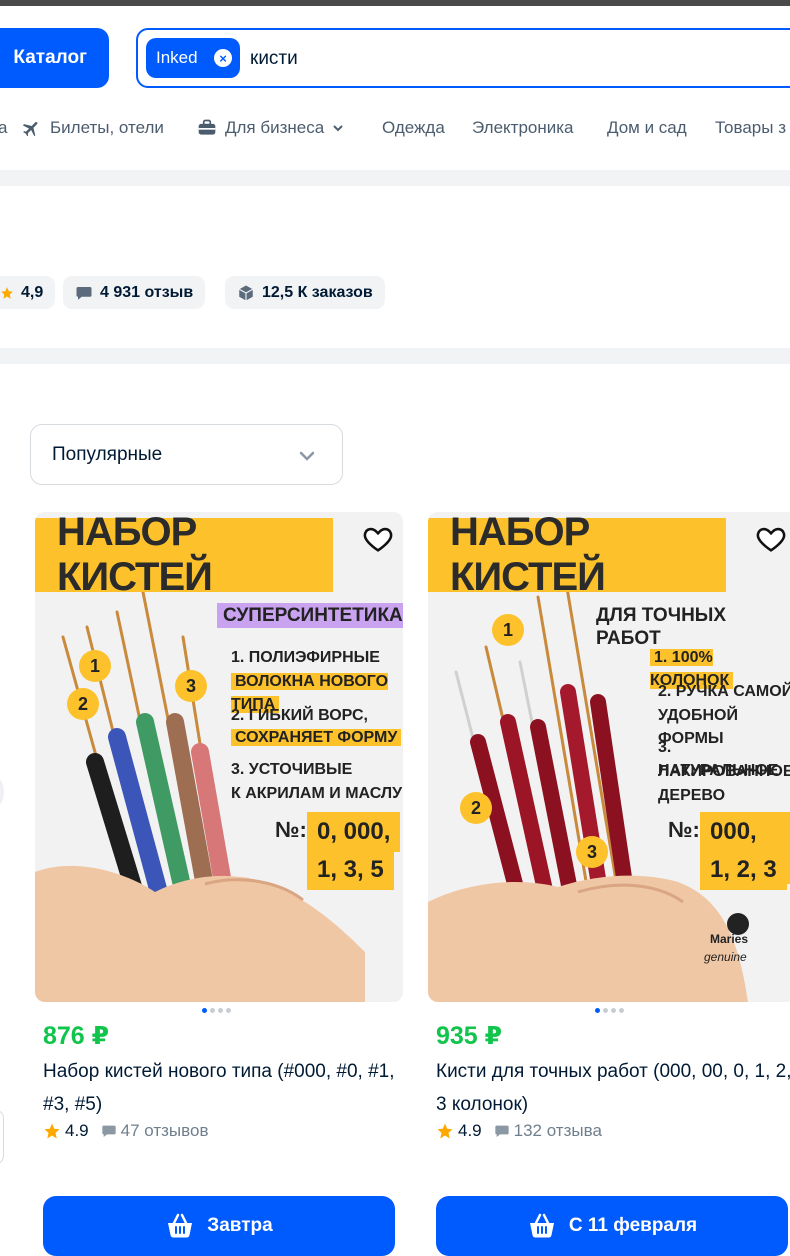 The height and width of the screenshot is (1256, 790). What do you see at coordinates (186, 454) in the screenshot?
I see `sort-select: Популярные` at bounding box center [186, 454].